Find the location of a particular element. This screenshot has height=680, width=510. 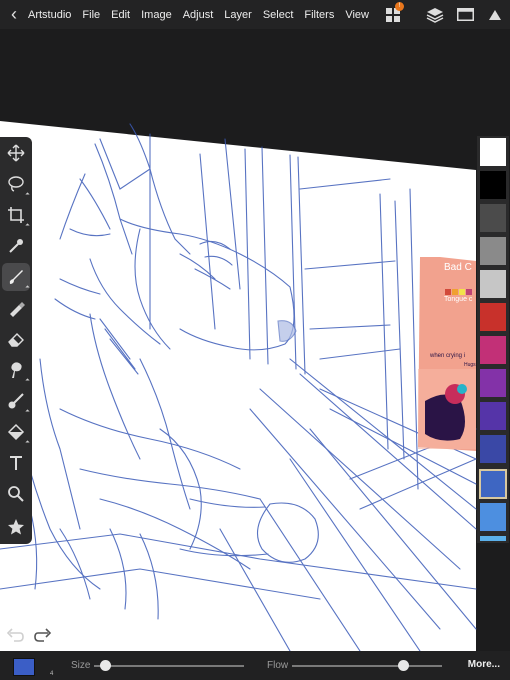

grid-apps-icon: ! is located at coordinates (393, 14).